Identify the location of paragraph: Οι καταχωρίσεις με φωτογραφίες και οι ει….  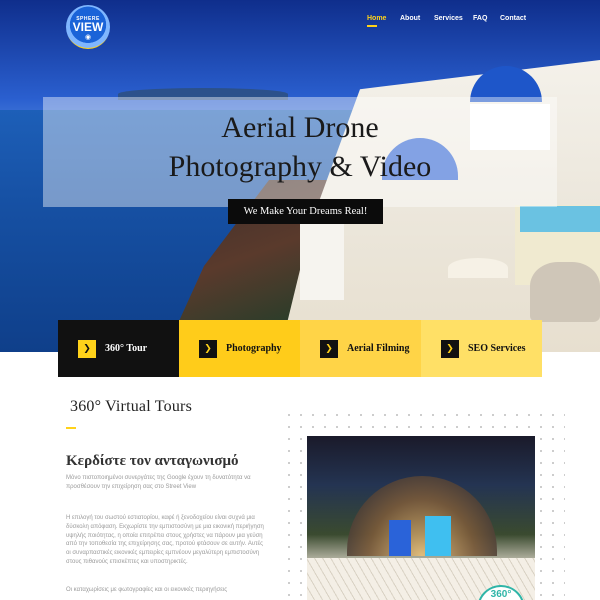
(147, 590).